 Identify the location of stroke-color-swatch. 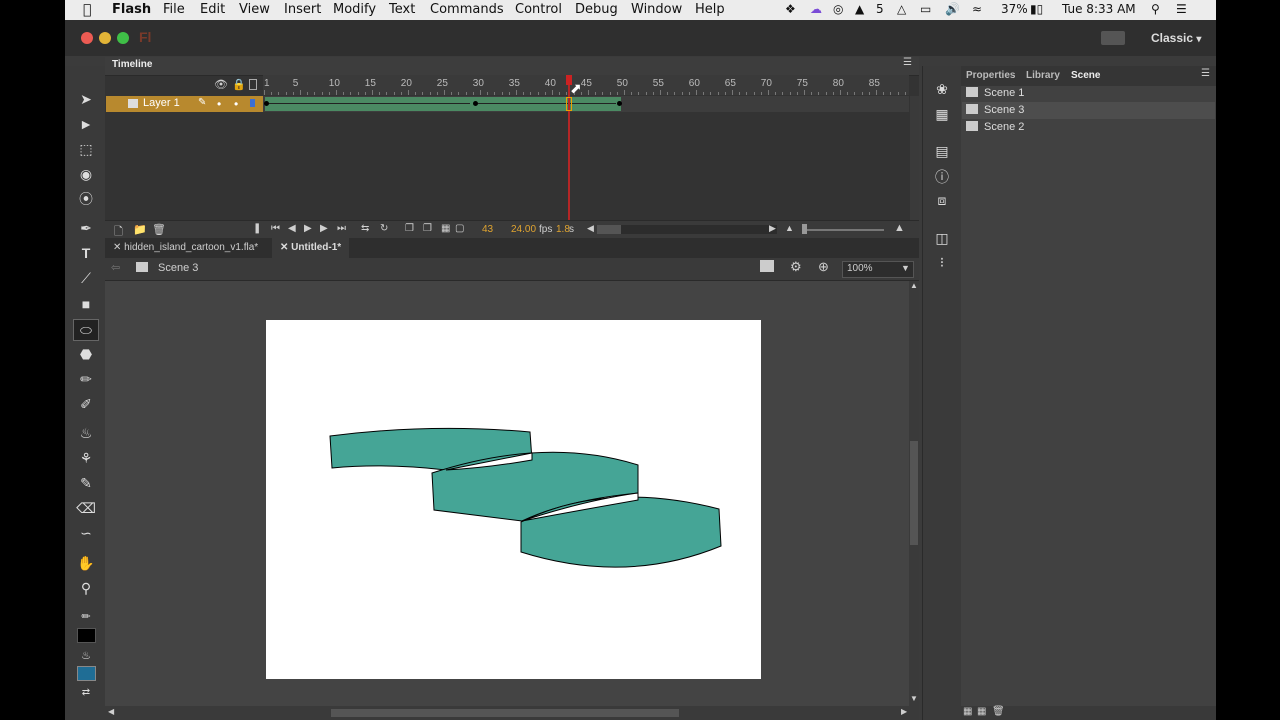
(86, 635).